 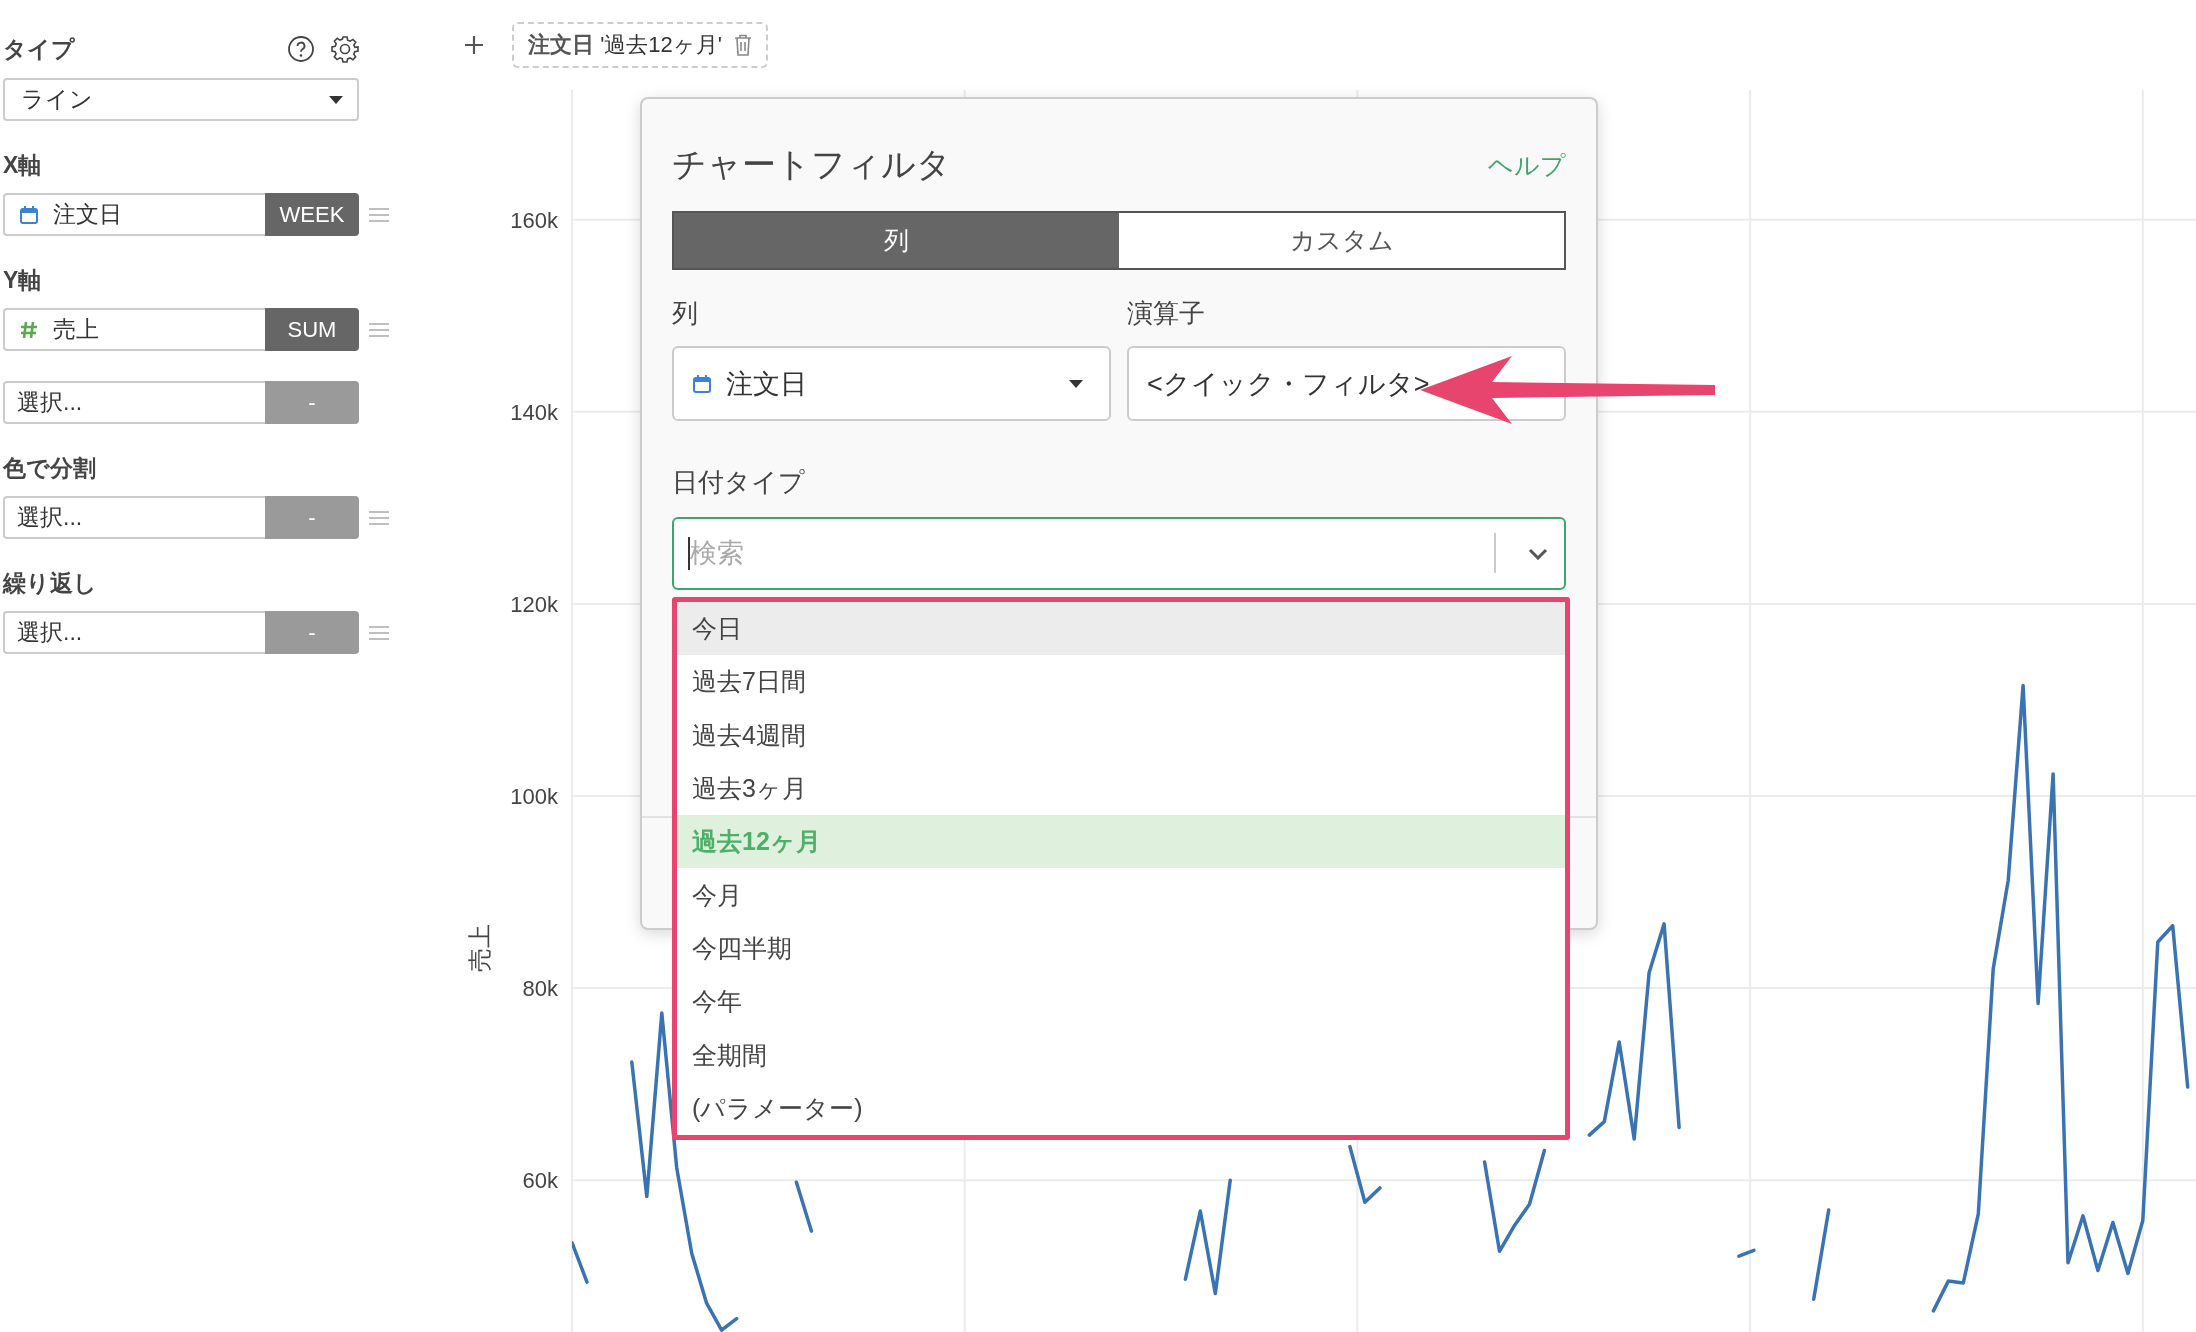 I want to click on section-label: 繰り返し, so click(x=50, y=583).